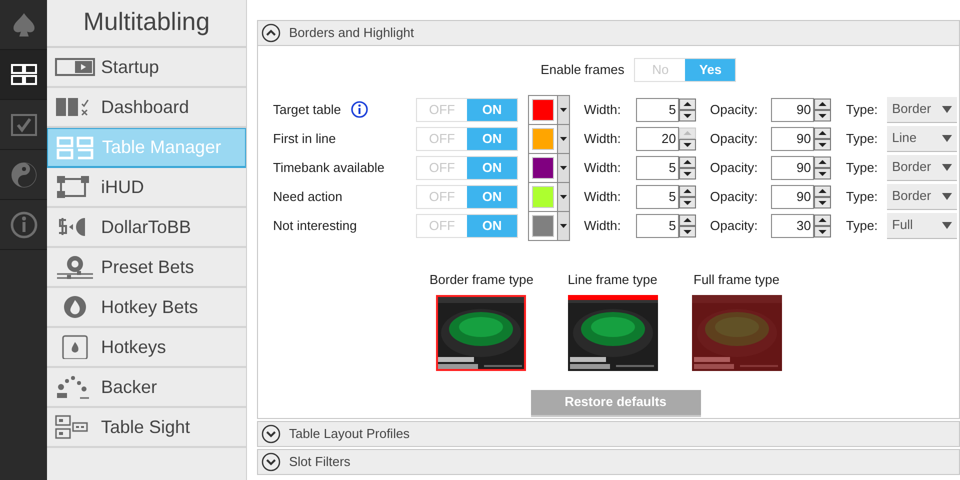  Describe the element at coordinates (75, 267) in the screenshot. I see `chip-slider-icon` at that location.